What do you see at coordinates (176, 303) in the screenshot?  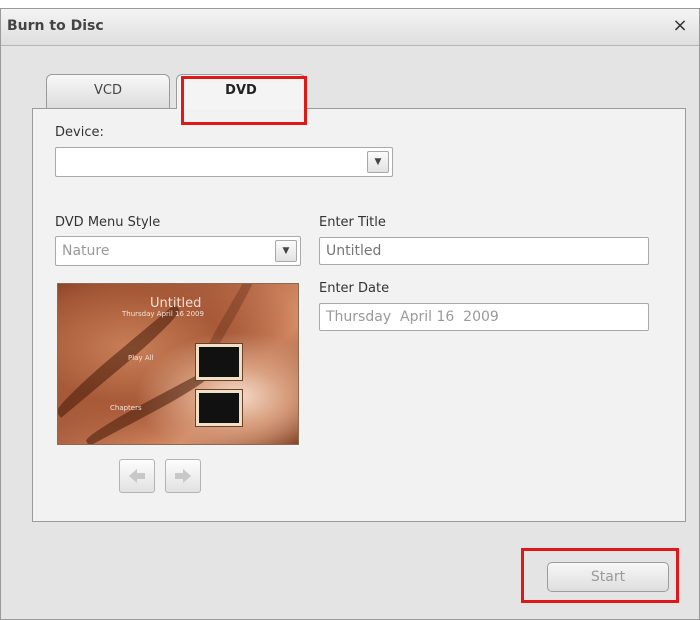 I see `preview-title: Untitled` at bounding box center [176, 303].